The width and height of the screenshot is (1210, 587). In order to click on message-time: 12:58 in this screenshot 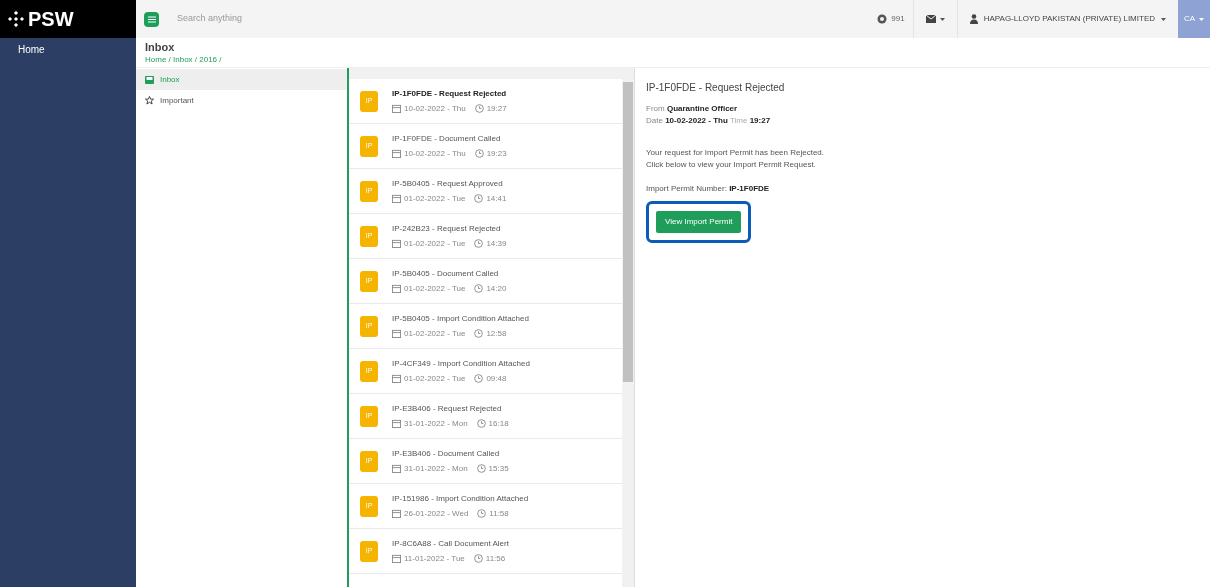, I will do `click(496, 333)`.